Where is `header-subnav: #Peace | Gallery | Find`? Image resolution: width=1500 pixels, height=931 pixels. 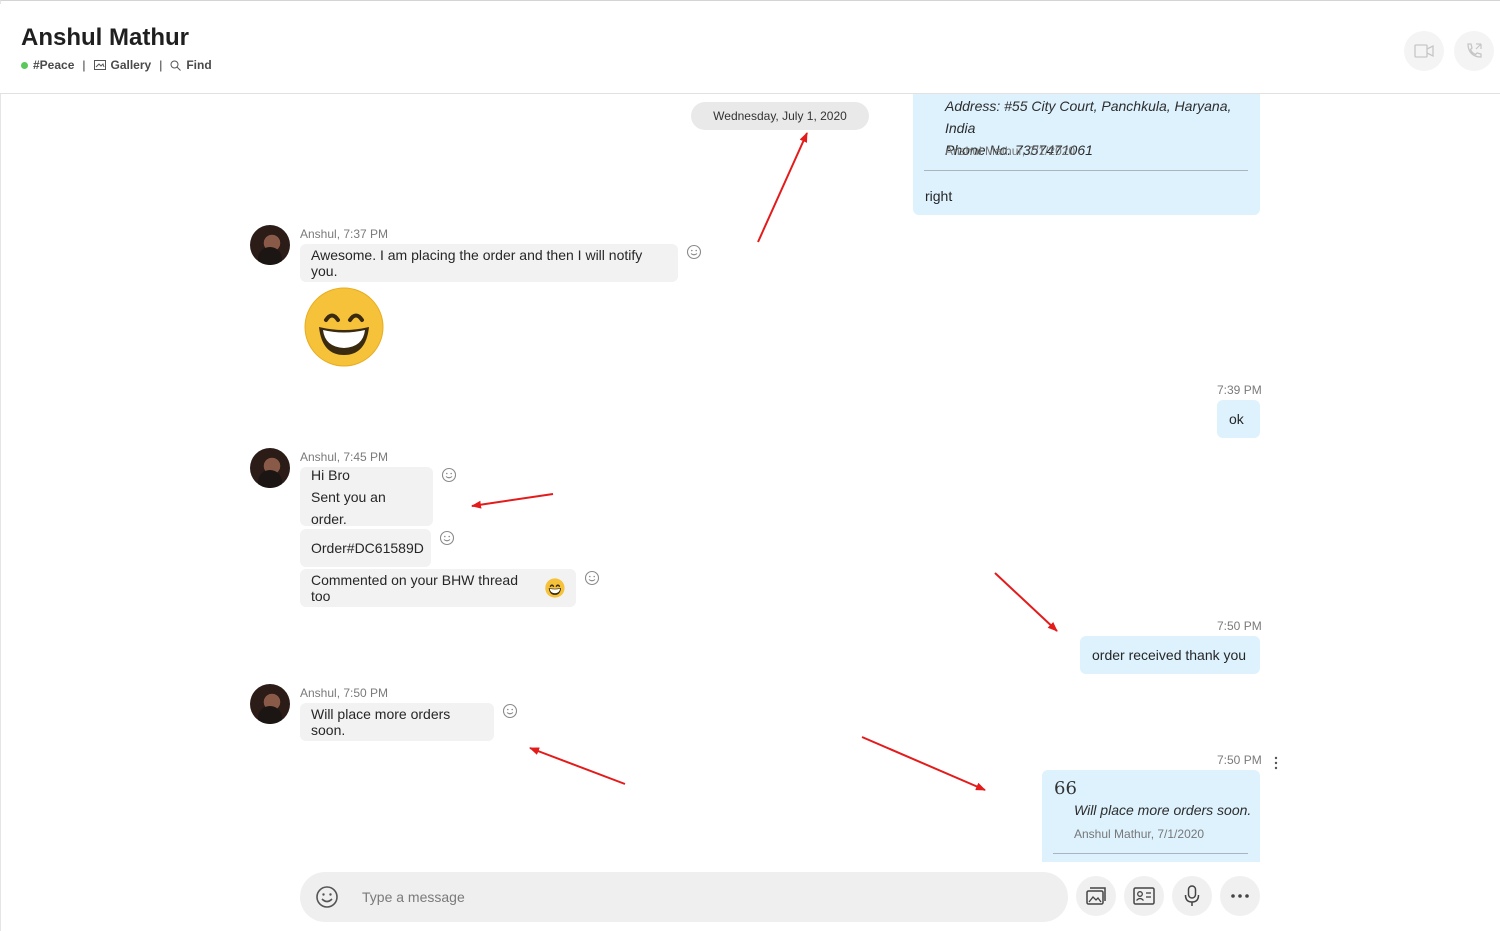 header-subnav: #Peace | Gallery | Find is located at coordinates (116, 65).